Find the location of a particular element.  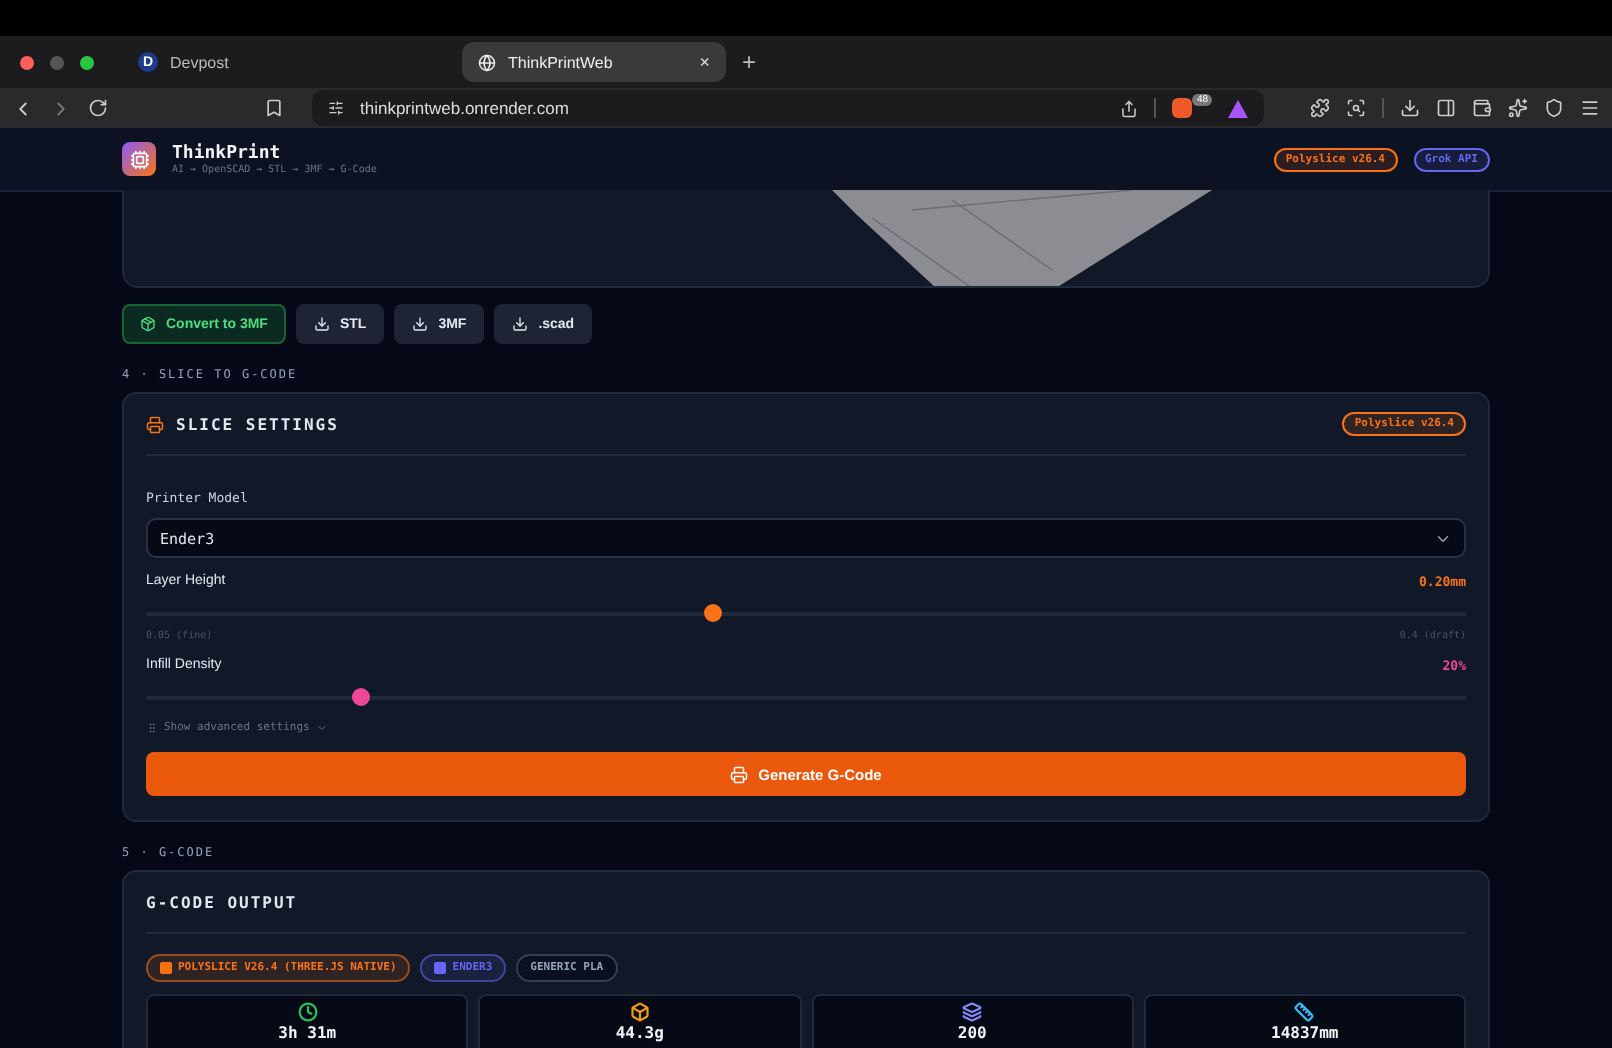

wallet-icon is located at coordinates (1482, 108).